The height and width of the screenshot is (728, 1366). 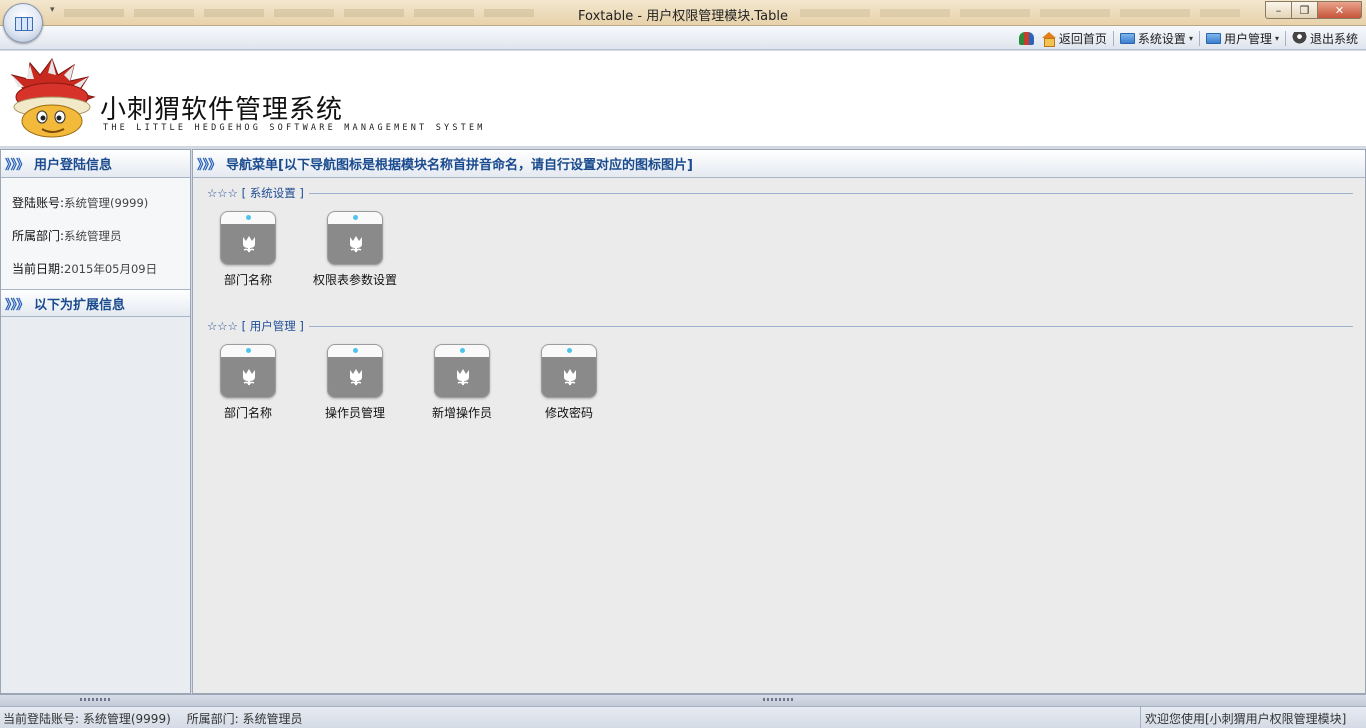 I want to click on status-dept: 所属部门: 系统管理员, so click(x=244, y=719).